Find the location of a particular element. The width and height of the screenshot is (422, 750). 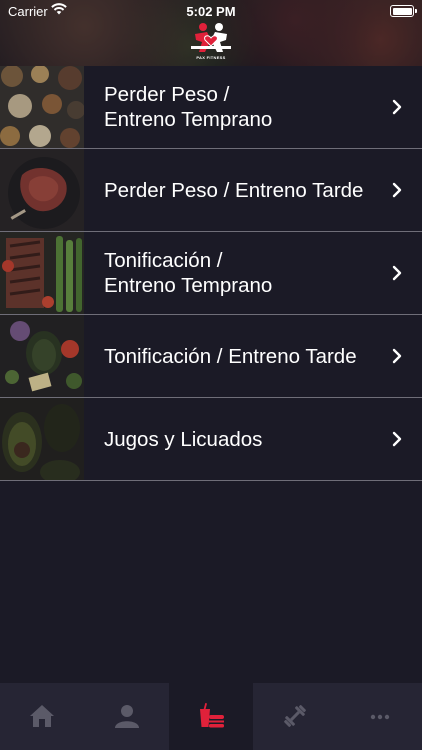

app-logo: PAX FITNESS is located at coordinates (211, 42).